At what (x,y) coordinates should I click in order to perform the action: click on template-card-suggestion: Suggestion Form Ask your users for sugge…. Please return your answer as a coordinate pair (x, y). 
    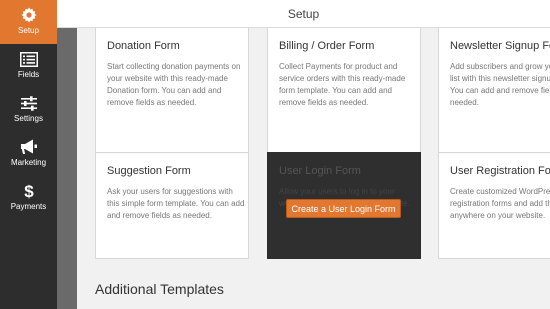
    Looking at the image, I should click on (172, 205).